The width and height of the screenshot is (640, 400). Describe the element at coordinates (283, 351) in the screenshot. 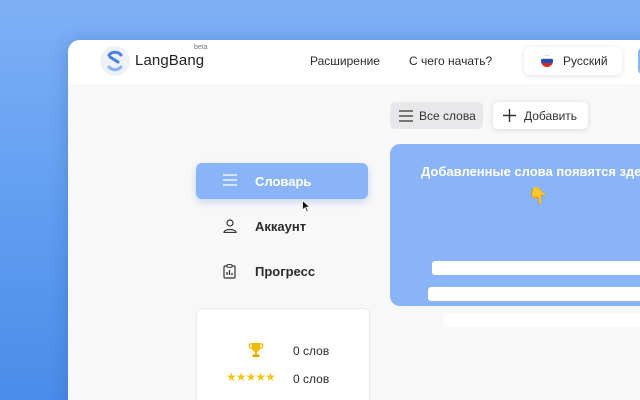

I see `stat-row-trophy: 0 слов` at that location.